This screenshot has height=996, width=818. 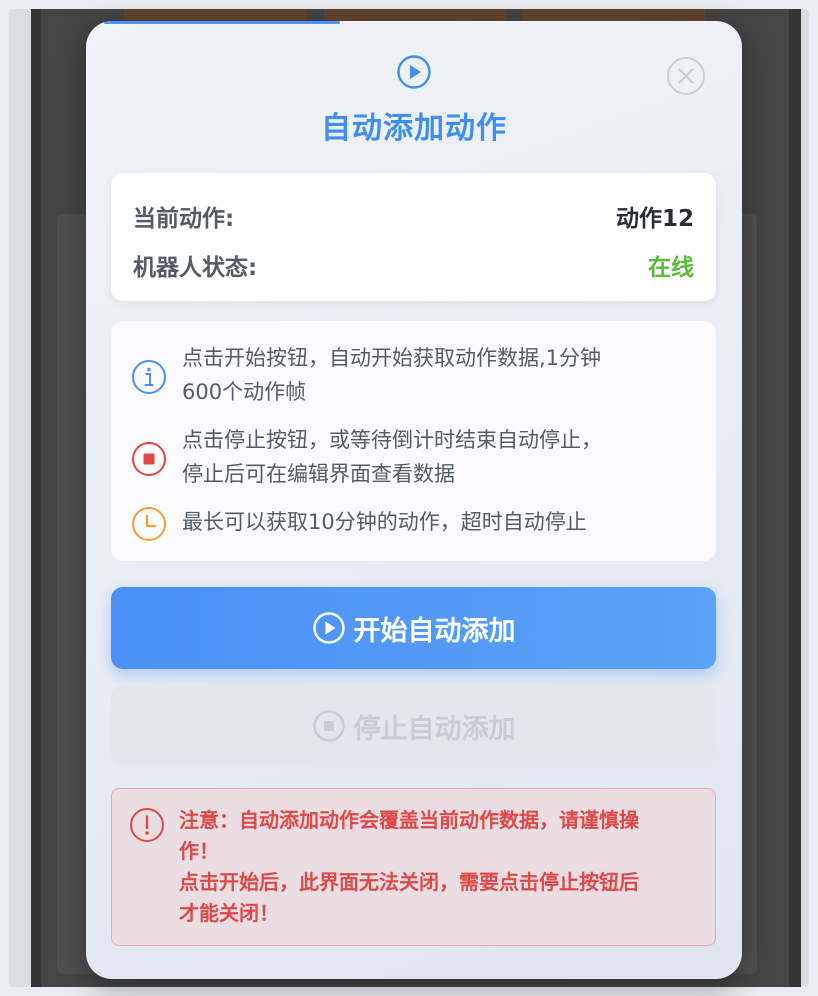 I want to click on stop-icon, so click(x=149, y=459).